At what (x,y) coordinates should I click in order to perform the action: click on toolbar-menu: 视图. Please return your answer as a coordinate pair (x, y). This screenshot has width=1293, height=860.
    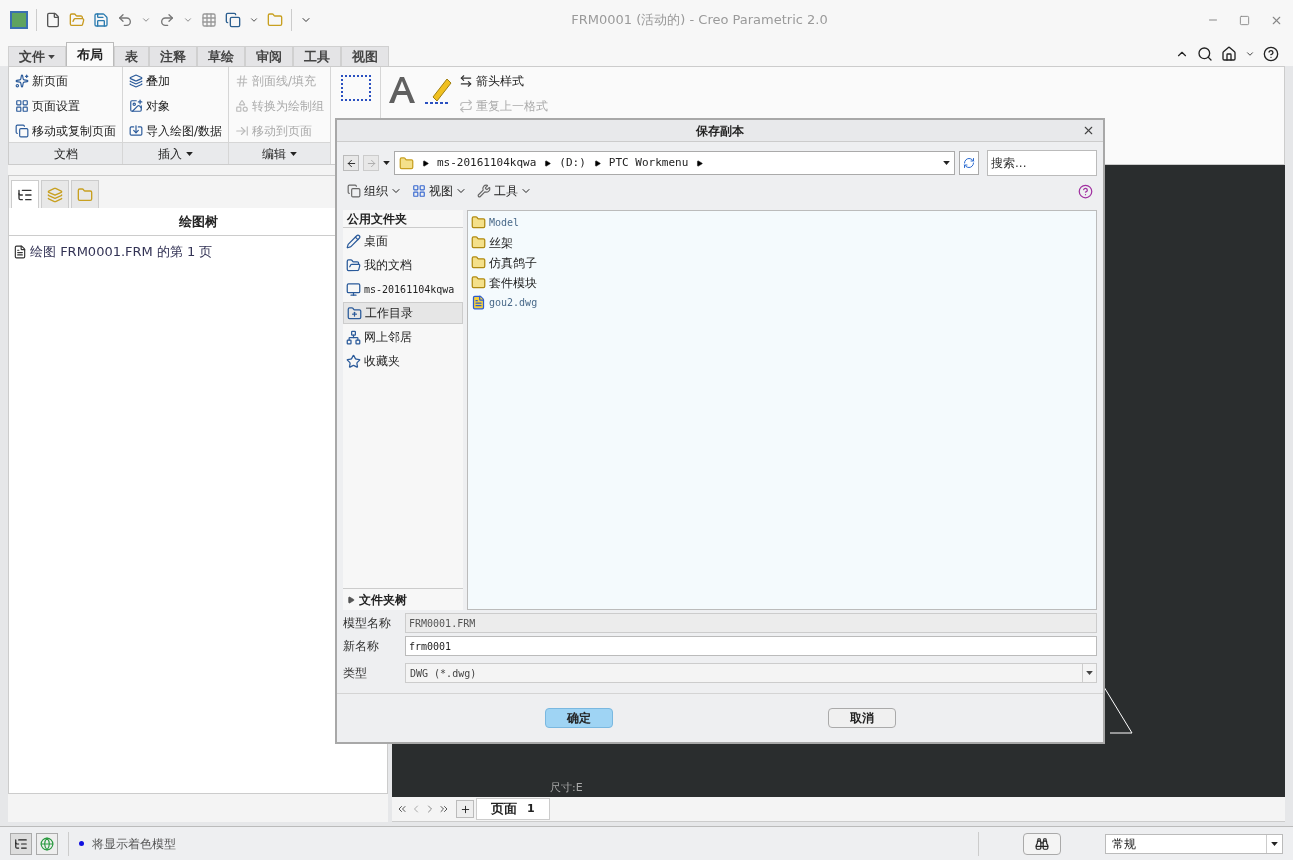
    Looking at the image, I should click on (441, 191).